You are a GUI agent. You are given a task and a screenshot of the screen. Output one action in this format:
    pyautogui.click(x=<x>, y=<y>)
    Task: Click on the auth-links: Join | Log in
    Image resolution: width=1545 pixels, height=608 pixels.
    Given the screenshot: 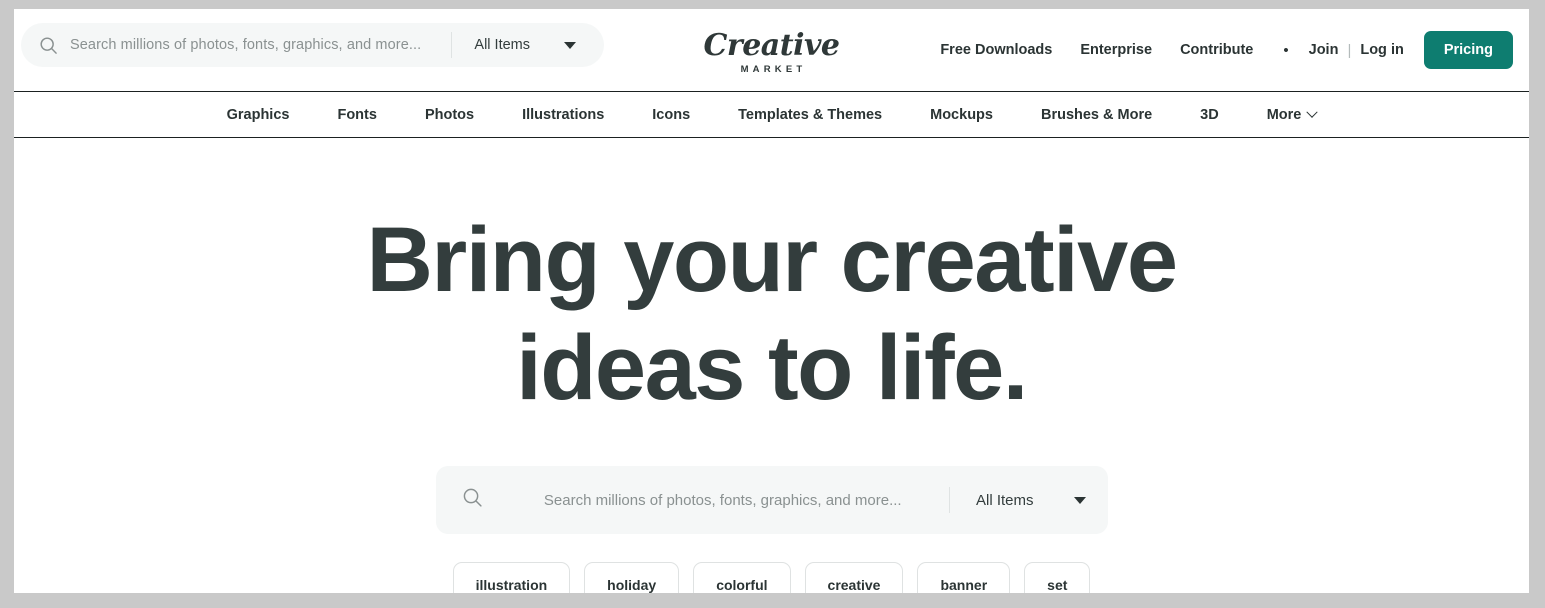 What is the action you would take?
    pyautogui.click(x=1359, y=50)
    